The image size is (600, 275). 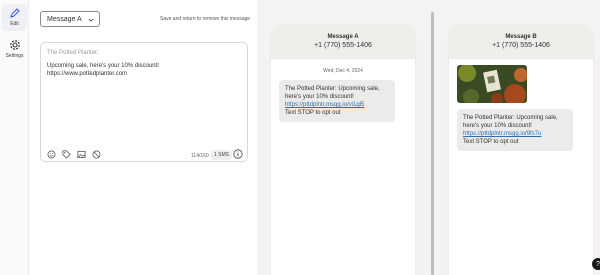 I want to click on pencil-icon, so click(x=14, y=13).